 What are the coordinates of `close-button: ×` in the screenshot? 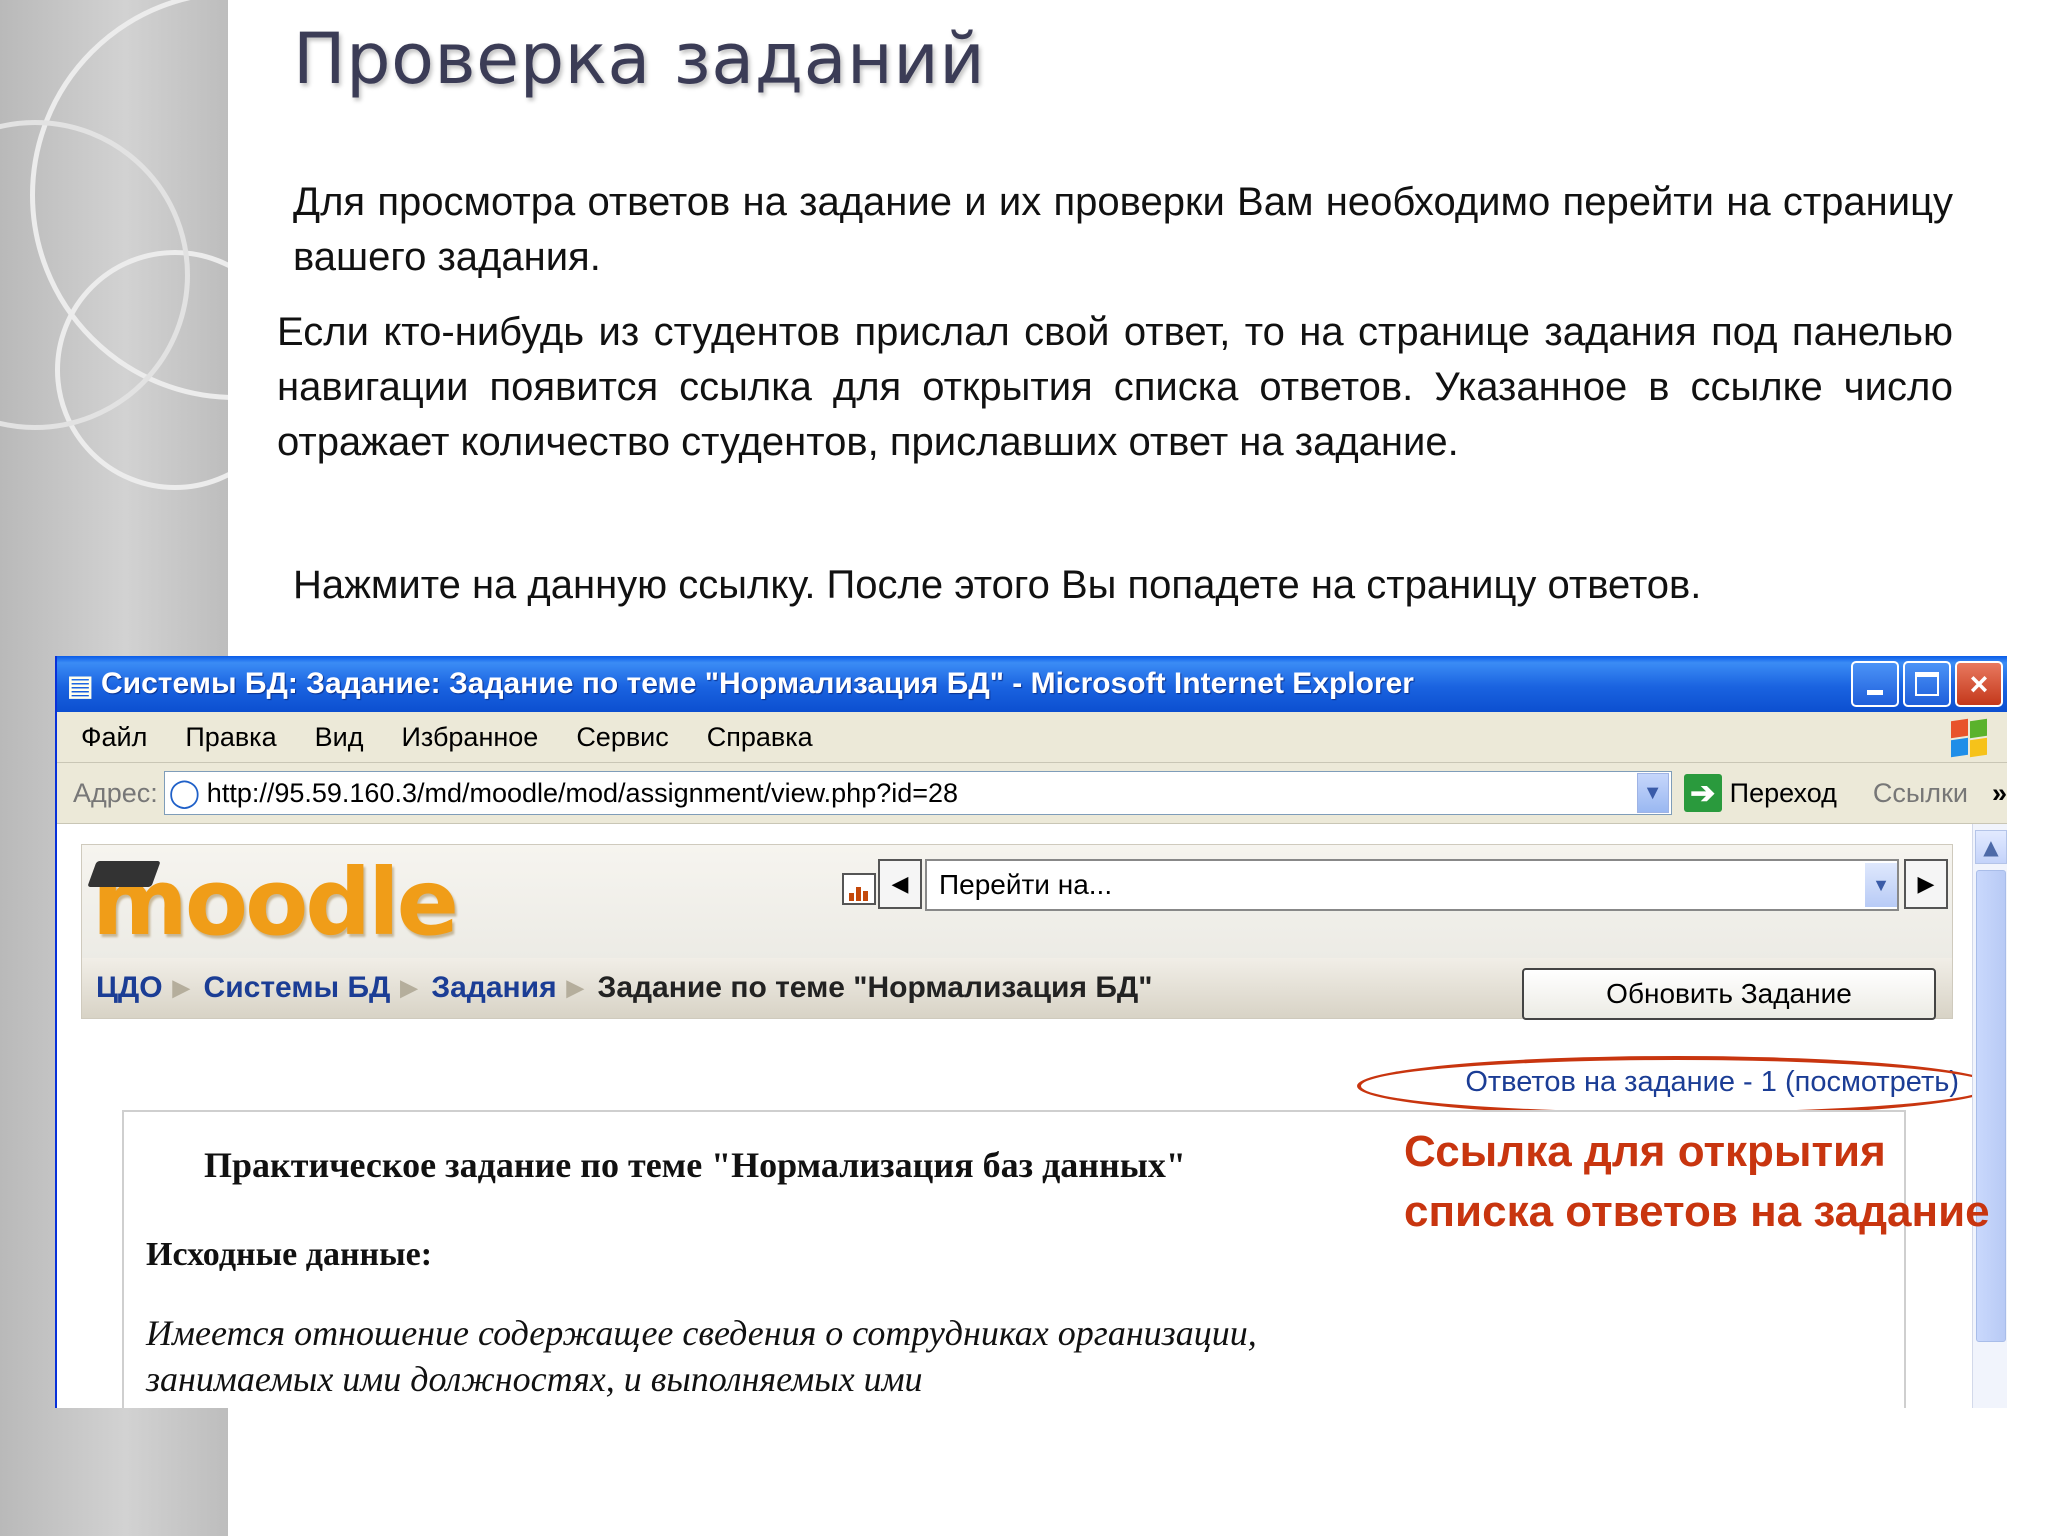 It's located at (1979, 684).